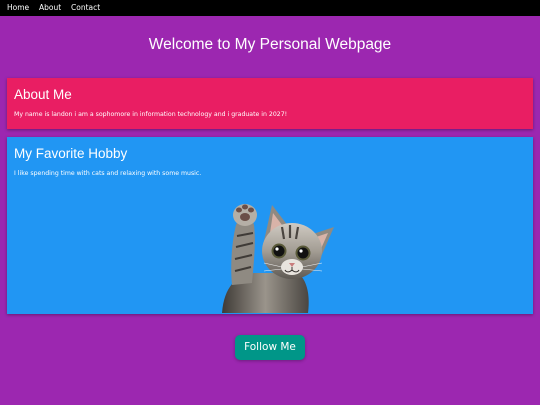  Describe the element at coordinates (270, 347) in the screenshot. I see `follow-me-button: Follow Me` at that location.